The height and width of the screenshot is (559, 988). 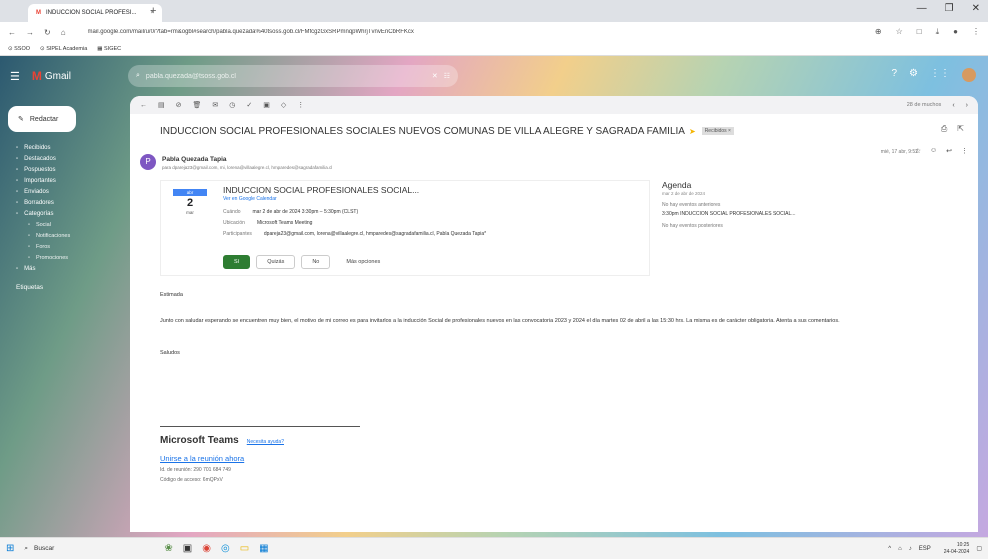 I want to click on back-icon: ←, so click(x=12, y=32).